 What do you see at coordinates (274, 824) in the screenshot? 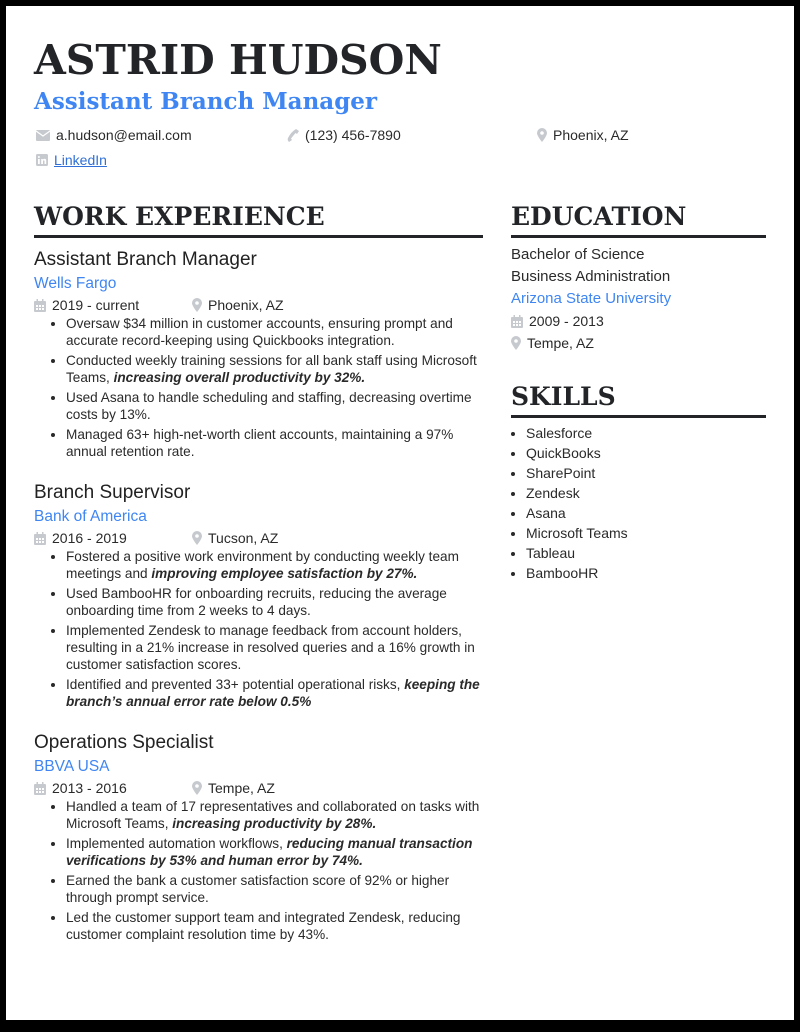
I see `bullet-highlight: increasing productivity by 28%.` at bounding box center [274, 824].